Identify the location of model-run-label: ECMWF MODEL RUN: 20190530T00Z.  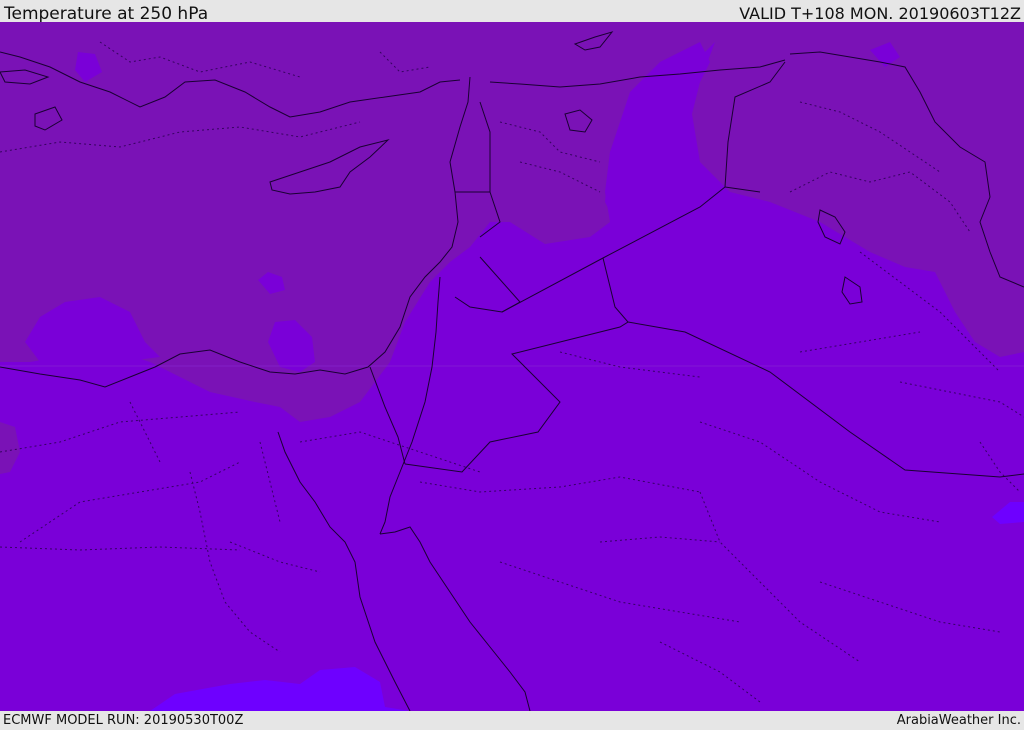
(123, 720).